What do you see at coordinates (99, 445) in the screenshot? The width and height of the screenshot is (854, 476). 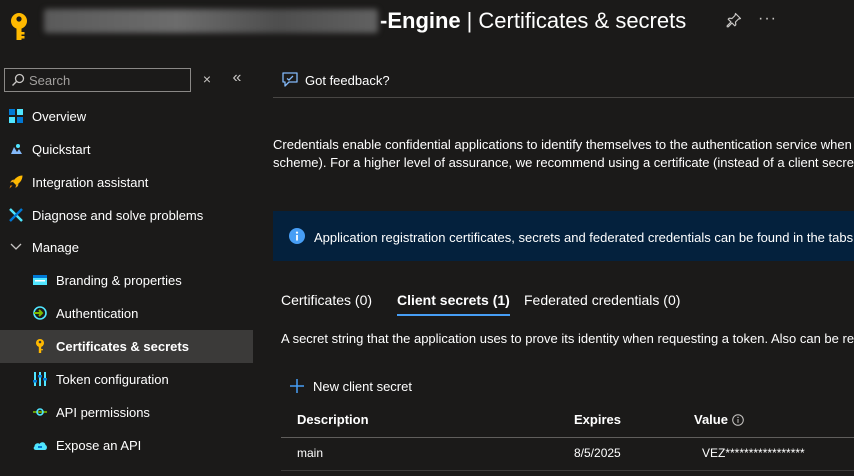 I see `sidebar-item-label: Expose an API` at bounding box center [99, 445].